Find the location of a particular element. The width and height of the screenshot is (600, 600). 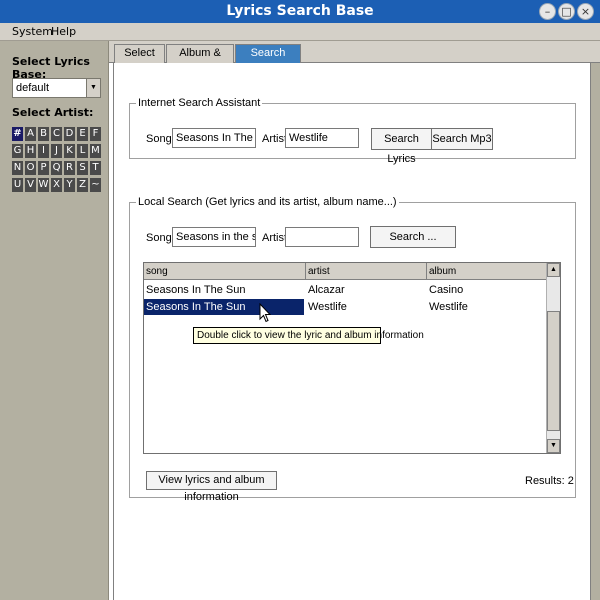

view-lyrics-button: View lyrics and album information is located at coordinates (211, 487).